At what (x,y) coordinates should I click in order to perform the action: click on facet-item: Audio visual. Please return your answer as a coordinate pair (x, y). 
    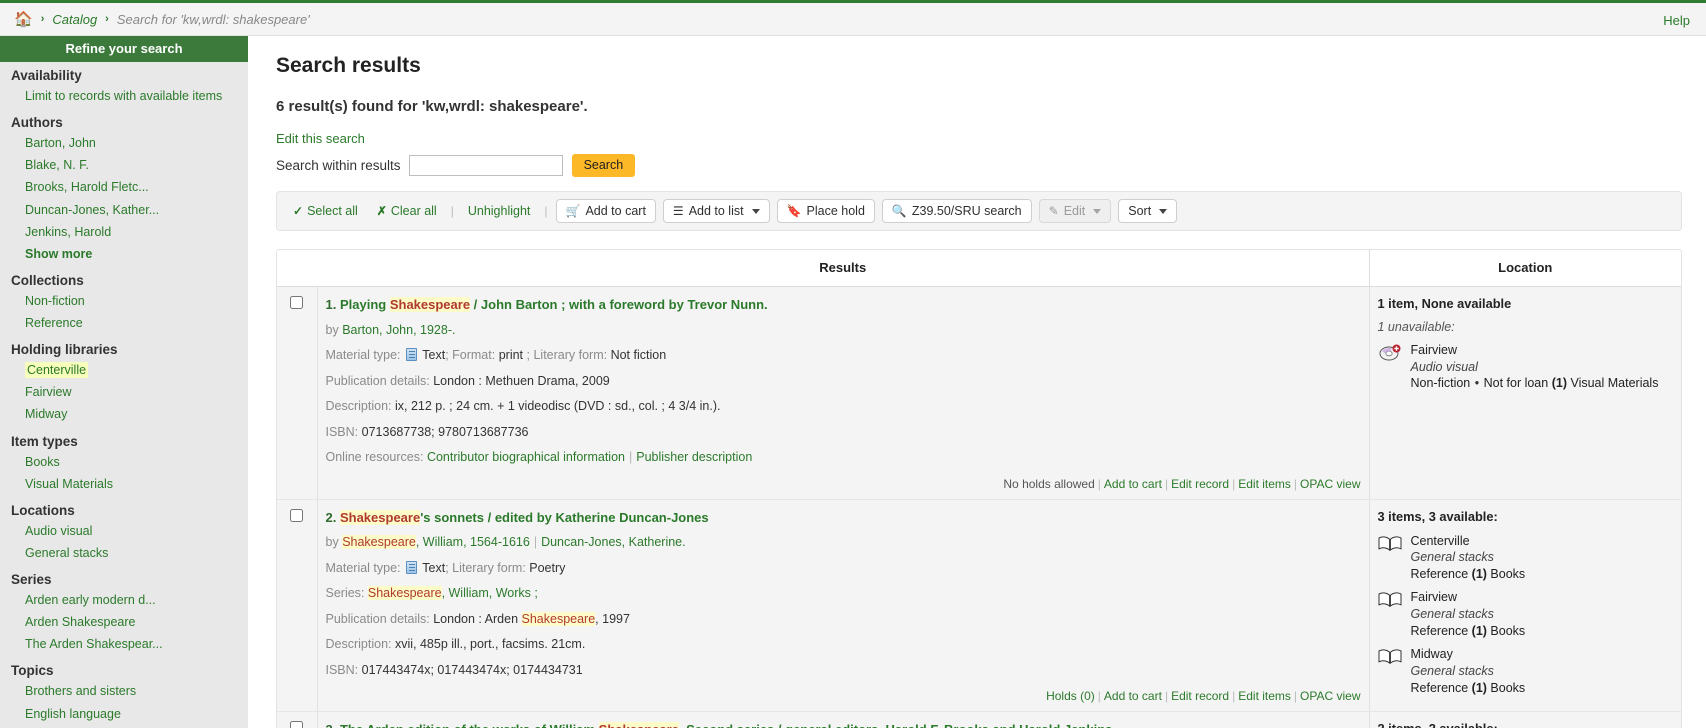
    Looking at the image, I should click on (124, 531).